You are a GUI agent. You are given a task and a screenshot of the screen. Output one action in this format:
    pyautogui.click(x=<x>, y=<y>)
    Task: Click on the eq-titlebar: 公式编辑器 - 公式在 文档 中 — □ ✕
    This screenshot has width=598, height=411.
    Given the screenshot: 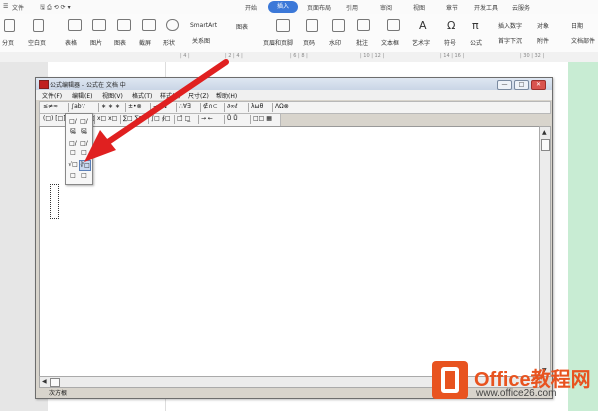 What is the action you would take?
    pyautogui.click(x=294, y=84)
    